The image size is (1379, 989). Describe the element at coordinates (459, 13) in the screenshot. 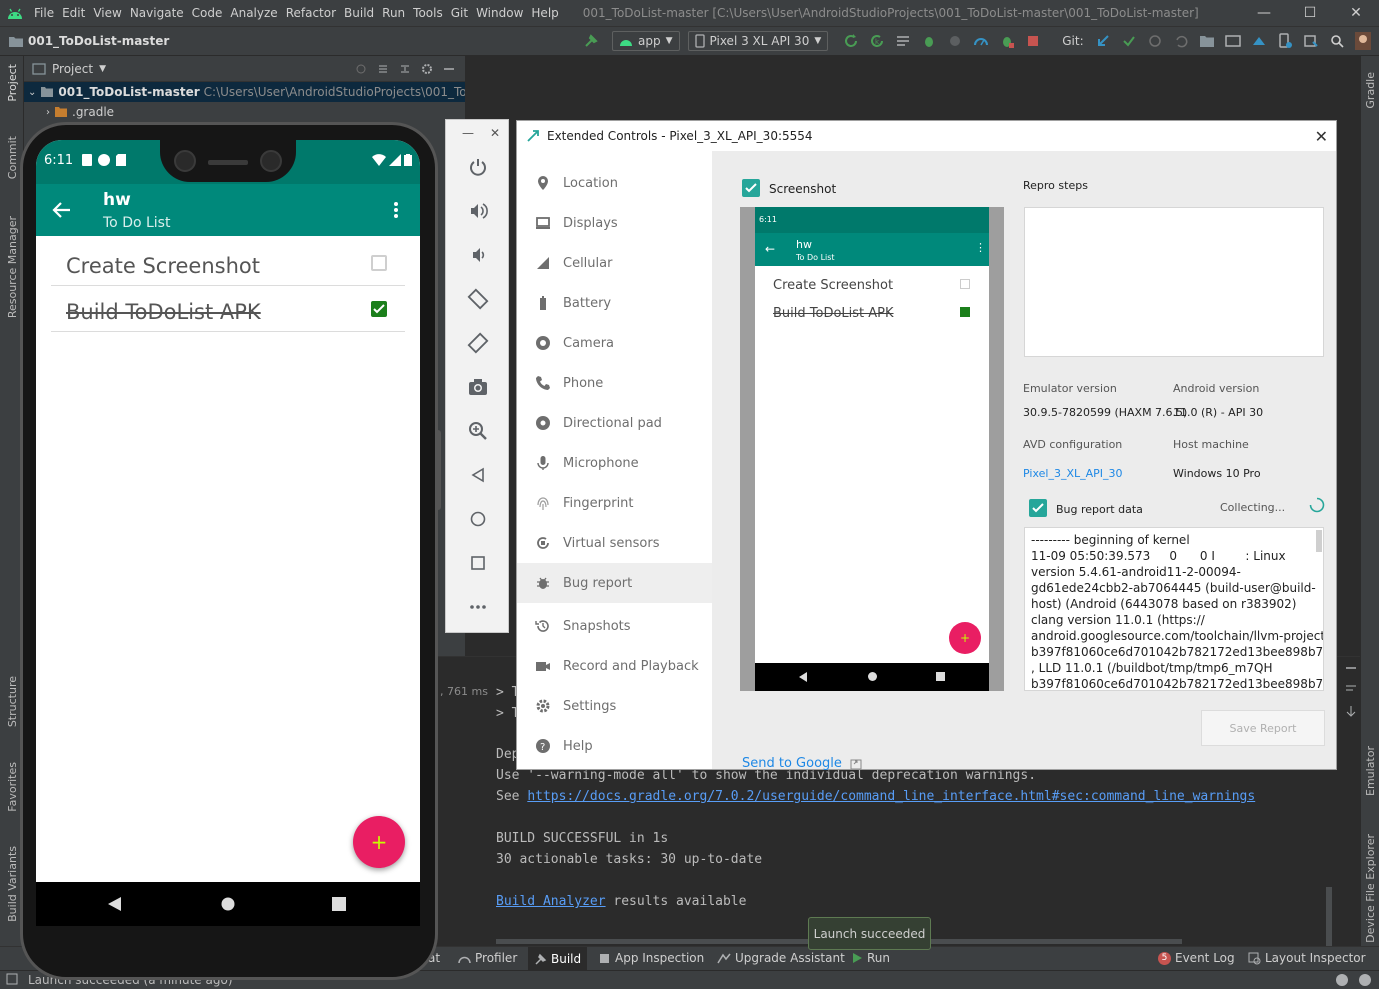

I see `menu-git: Git` at that location.